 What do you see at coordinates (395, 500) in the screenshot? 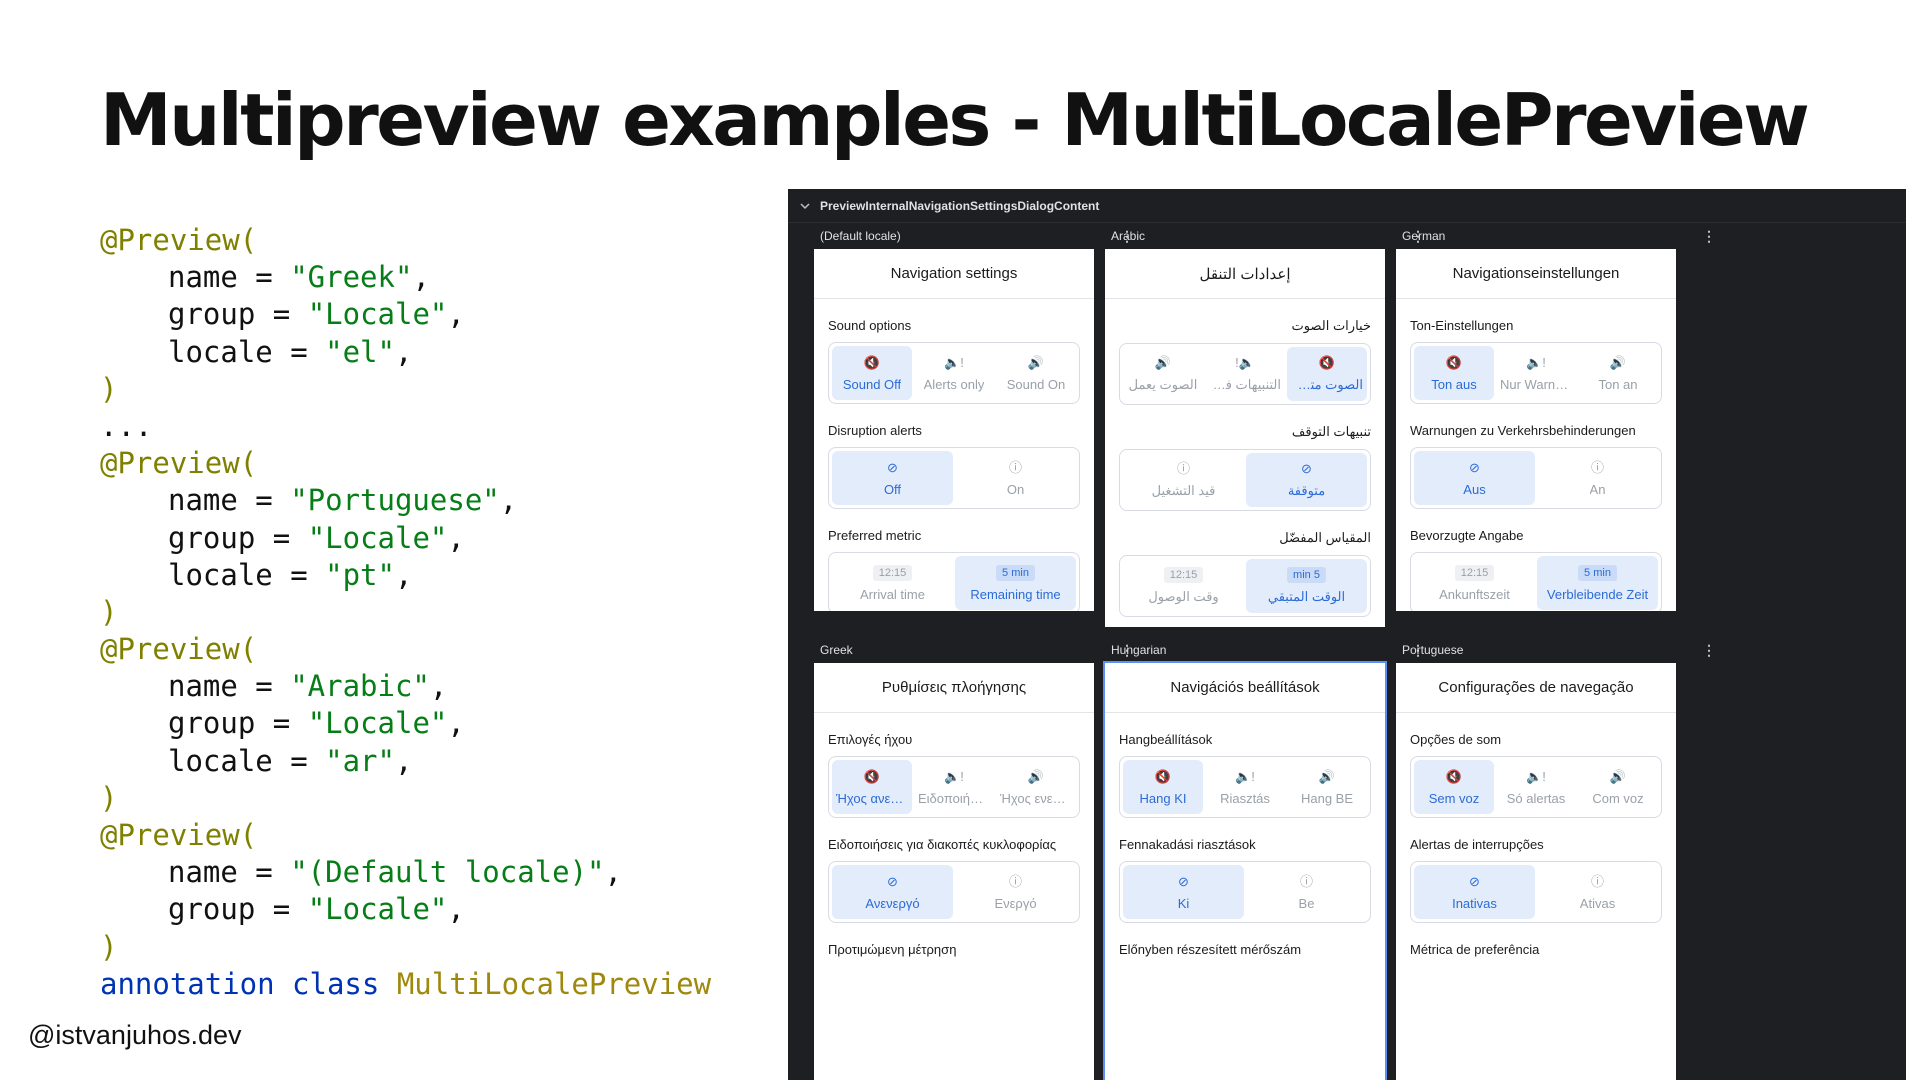
I see `code-token: "Portuguese"` at bounding box center [395, 500].